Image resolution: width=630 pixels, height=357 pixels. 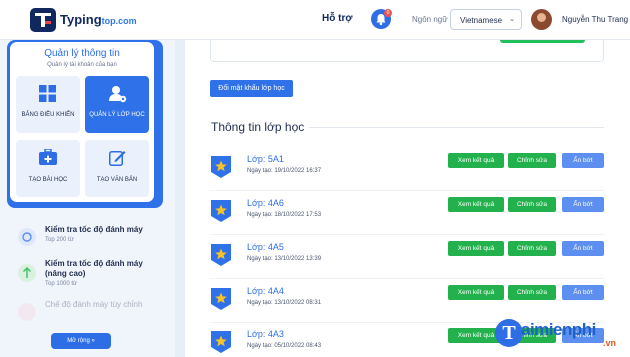 I want to click on tile-label: TẠO BÀI HỌC, so click(x=48, y=180).